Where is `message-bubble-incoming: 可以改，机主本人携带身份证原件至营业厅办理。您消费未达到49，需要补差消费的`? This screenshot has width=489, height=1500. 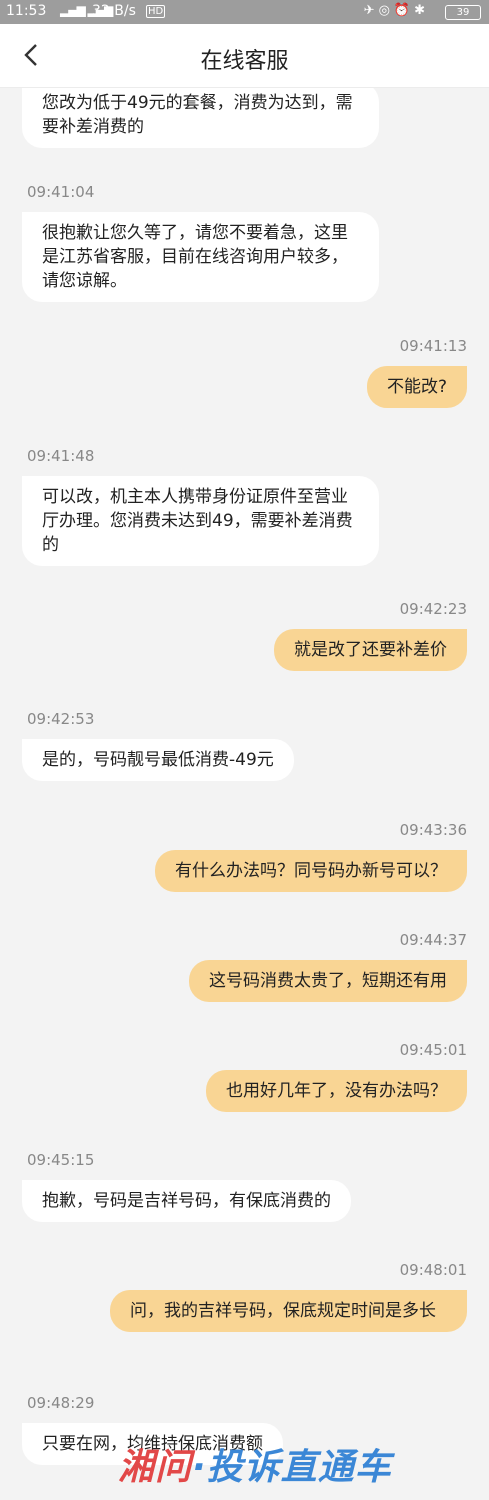 message-bubble-incoming: 可以改，机主本人携带身份证原件至营业厅办理。您消费未达到49，需要补差消费的 is located at coordinates (200, 521).